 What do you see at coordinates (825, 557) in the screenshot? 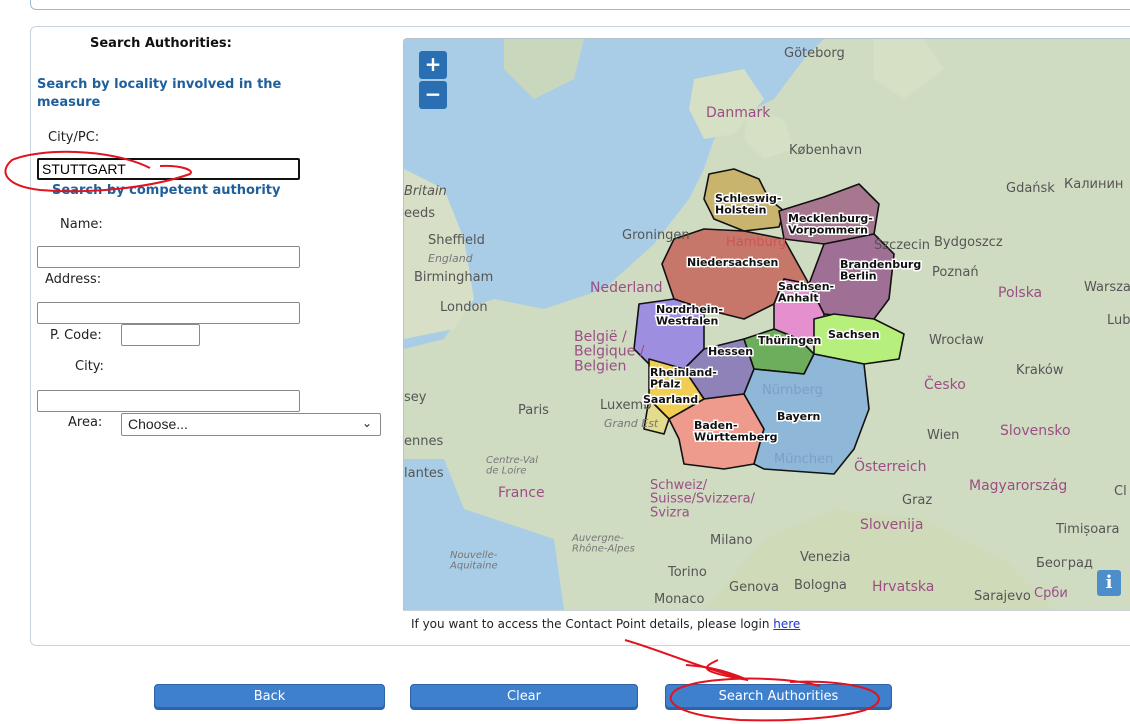
I see `label-venezia: Venezia` at bounding box center [825, 557].